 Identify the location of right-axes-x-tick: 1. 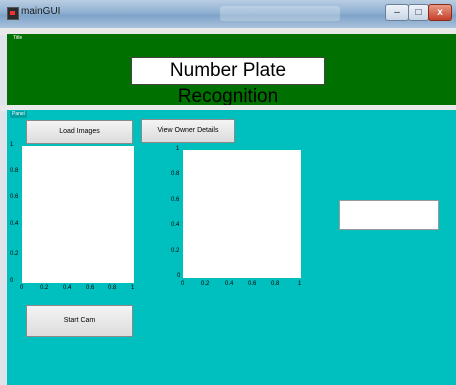
(300, 284).